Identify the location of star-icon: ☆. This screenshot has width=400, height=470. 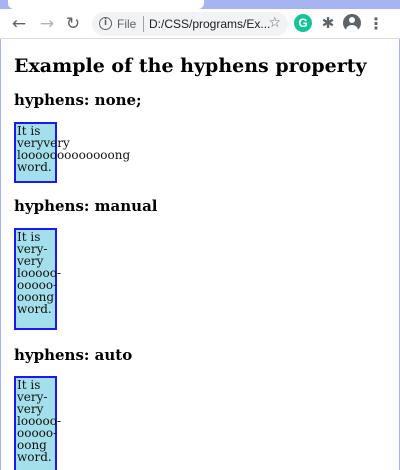
(274, 23).